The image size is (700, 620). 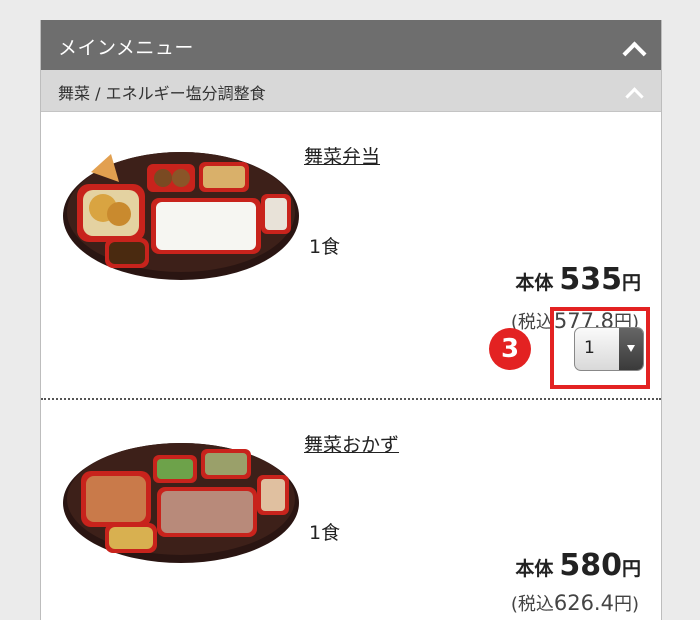 I want to click on category-header: 舞菜 / エネルギー塩分調整食, so click(x=351, y=91).